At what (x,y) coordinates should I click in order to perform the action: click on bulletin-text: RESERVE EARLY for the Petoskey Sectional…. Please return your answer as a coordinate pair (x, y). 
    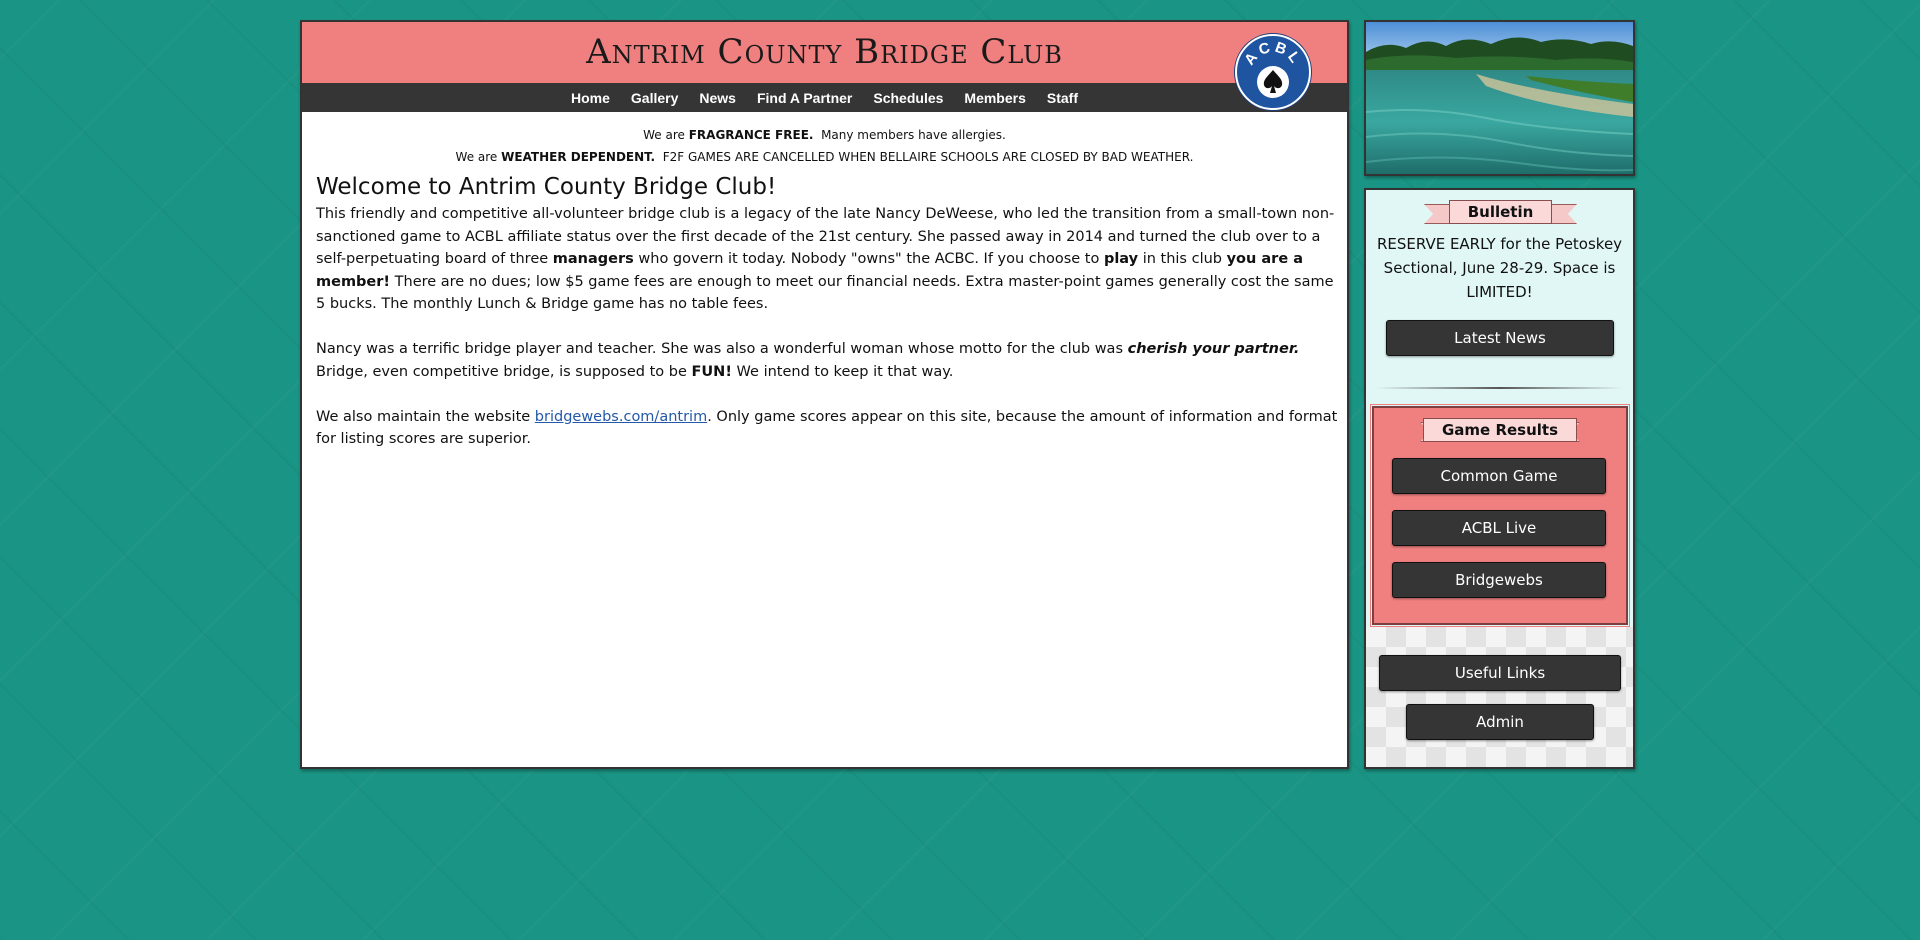
    Looking at the image, I should click on (1499, 268).